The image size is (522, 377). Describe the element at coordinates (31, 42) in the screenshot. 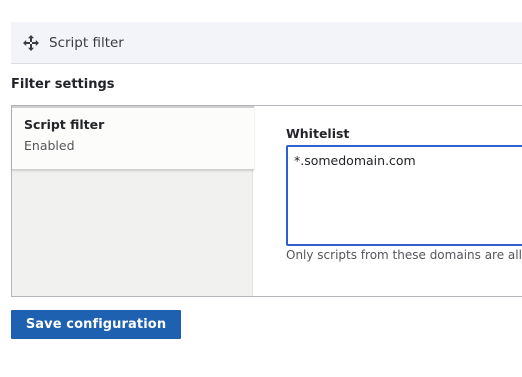

I see `move-arrows-icon` at that location.